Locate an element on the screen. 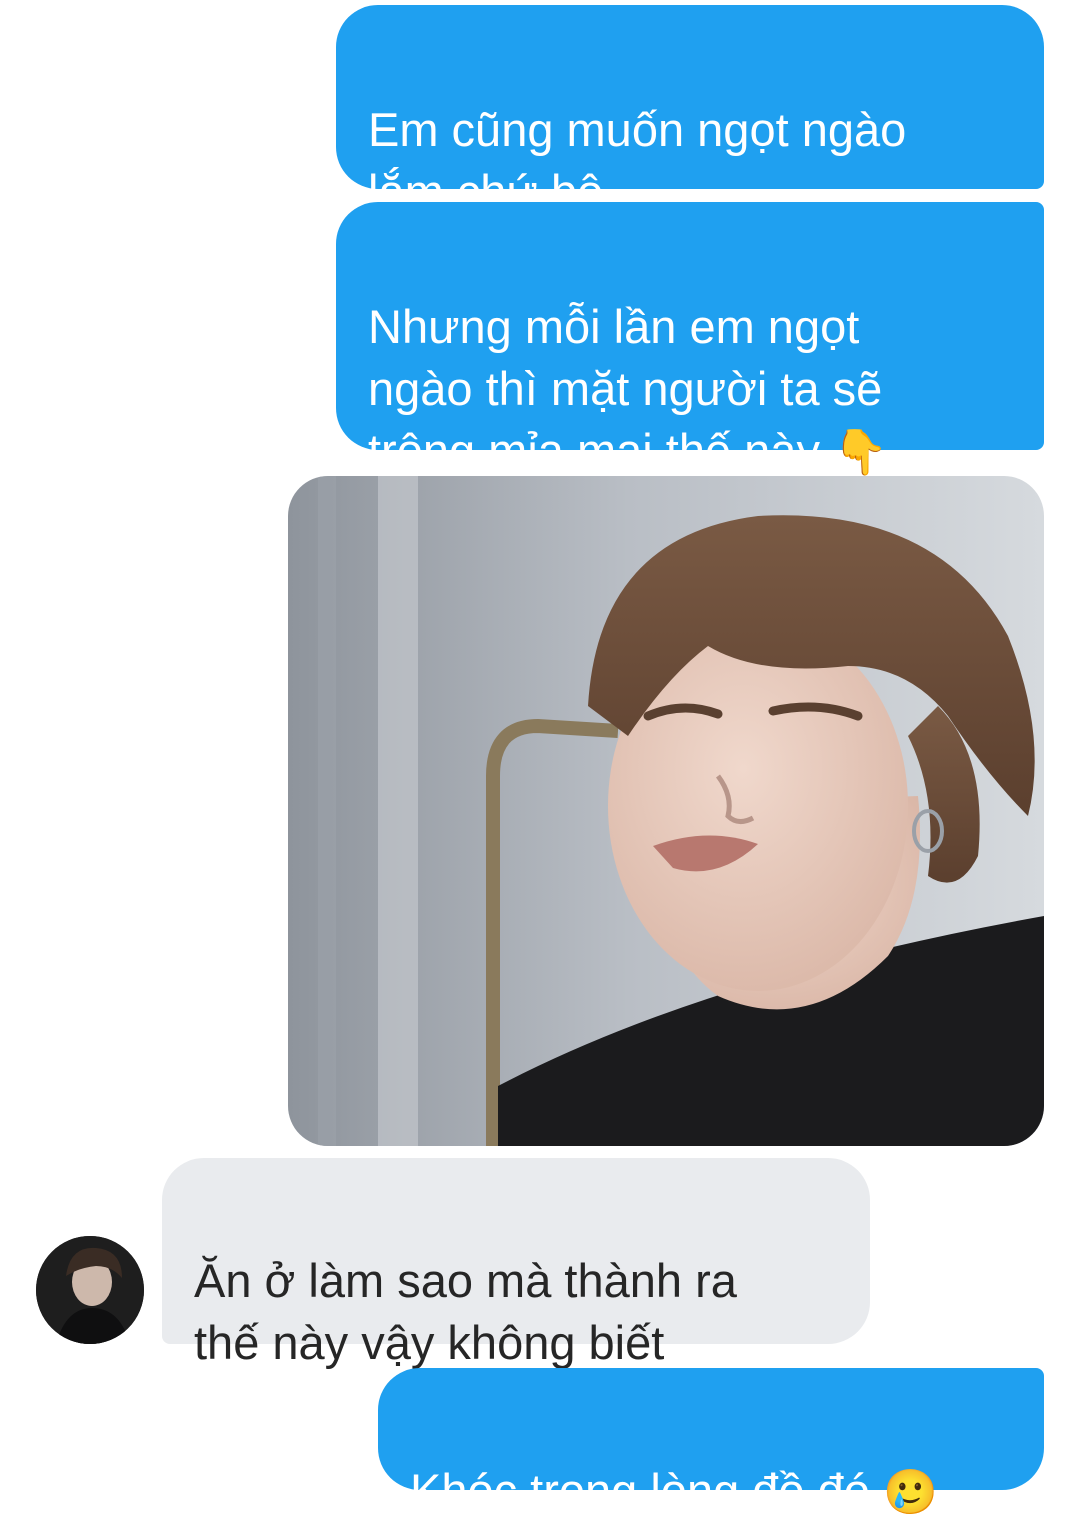 The image size is (1080, 1524). avatar is located at coordinates (90, 1290).